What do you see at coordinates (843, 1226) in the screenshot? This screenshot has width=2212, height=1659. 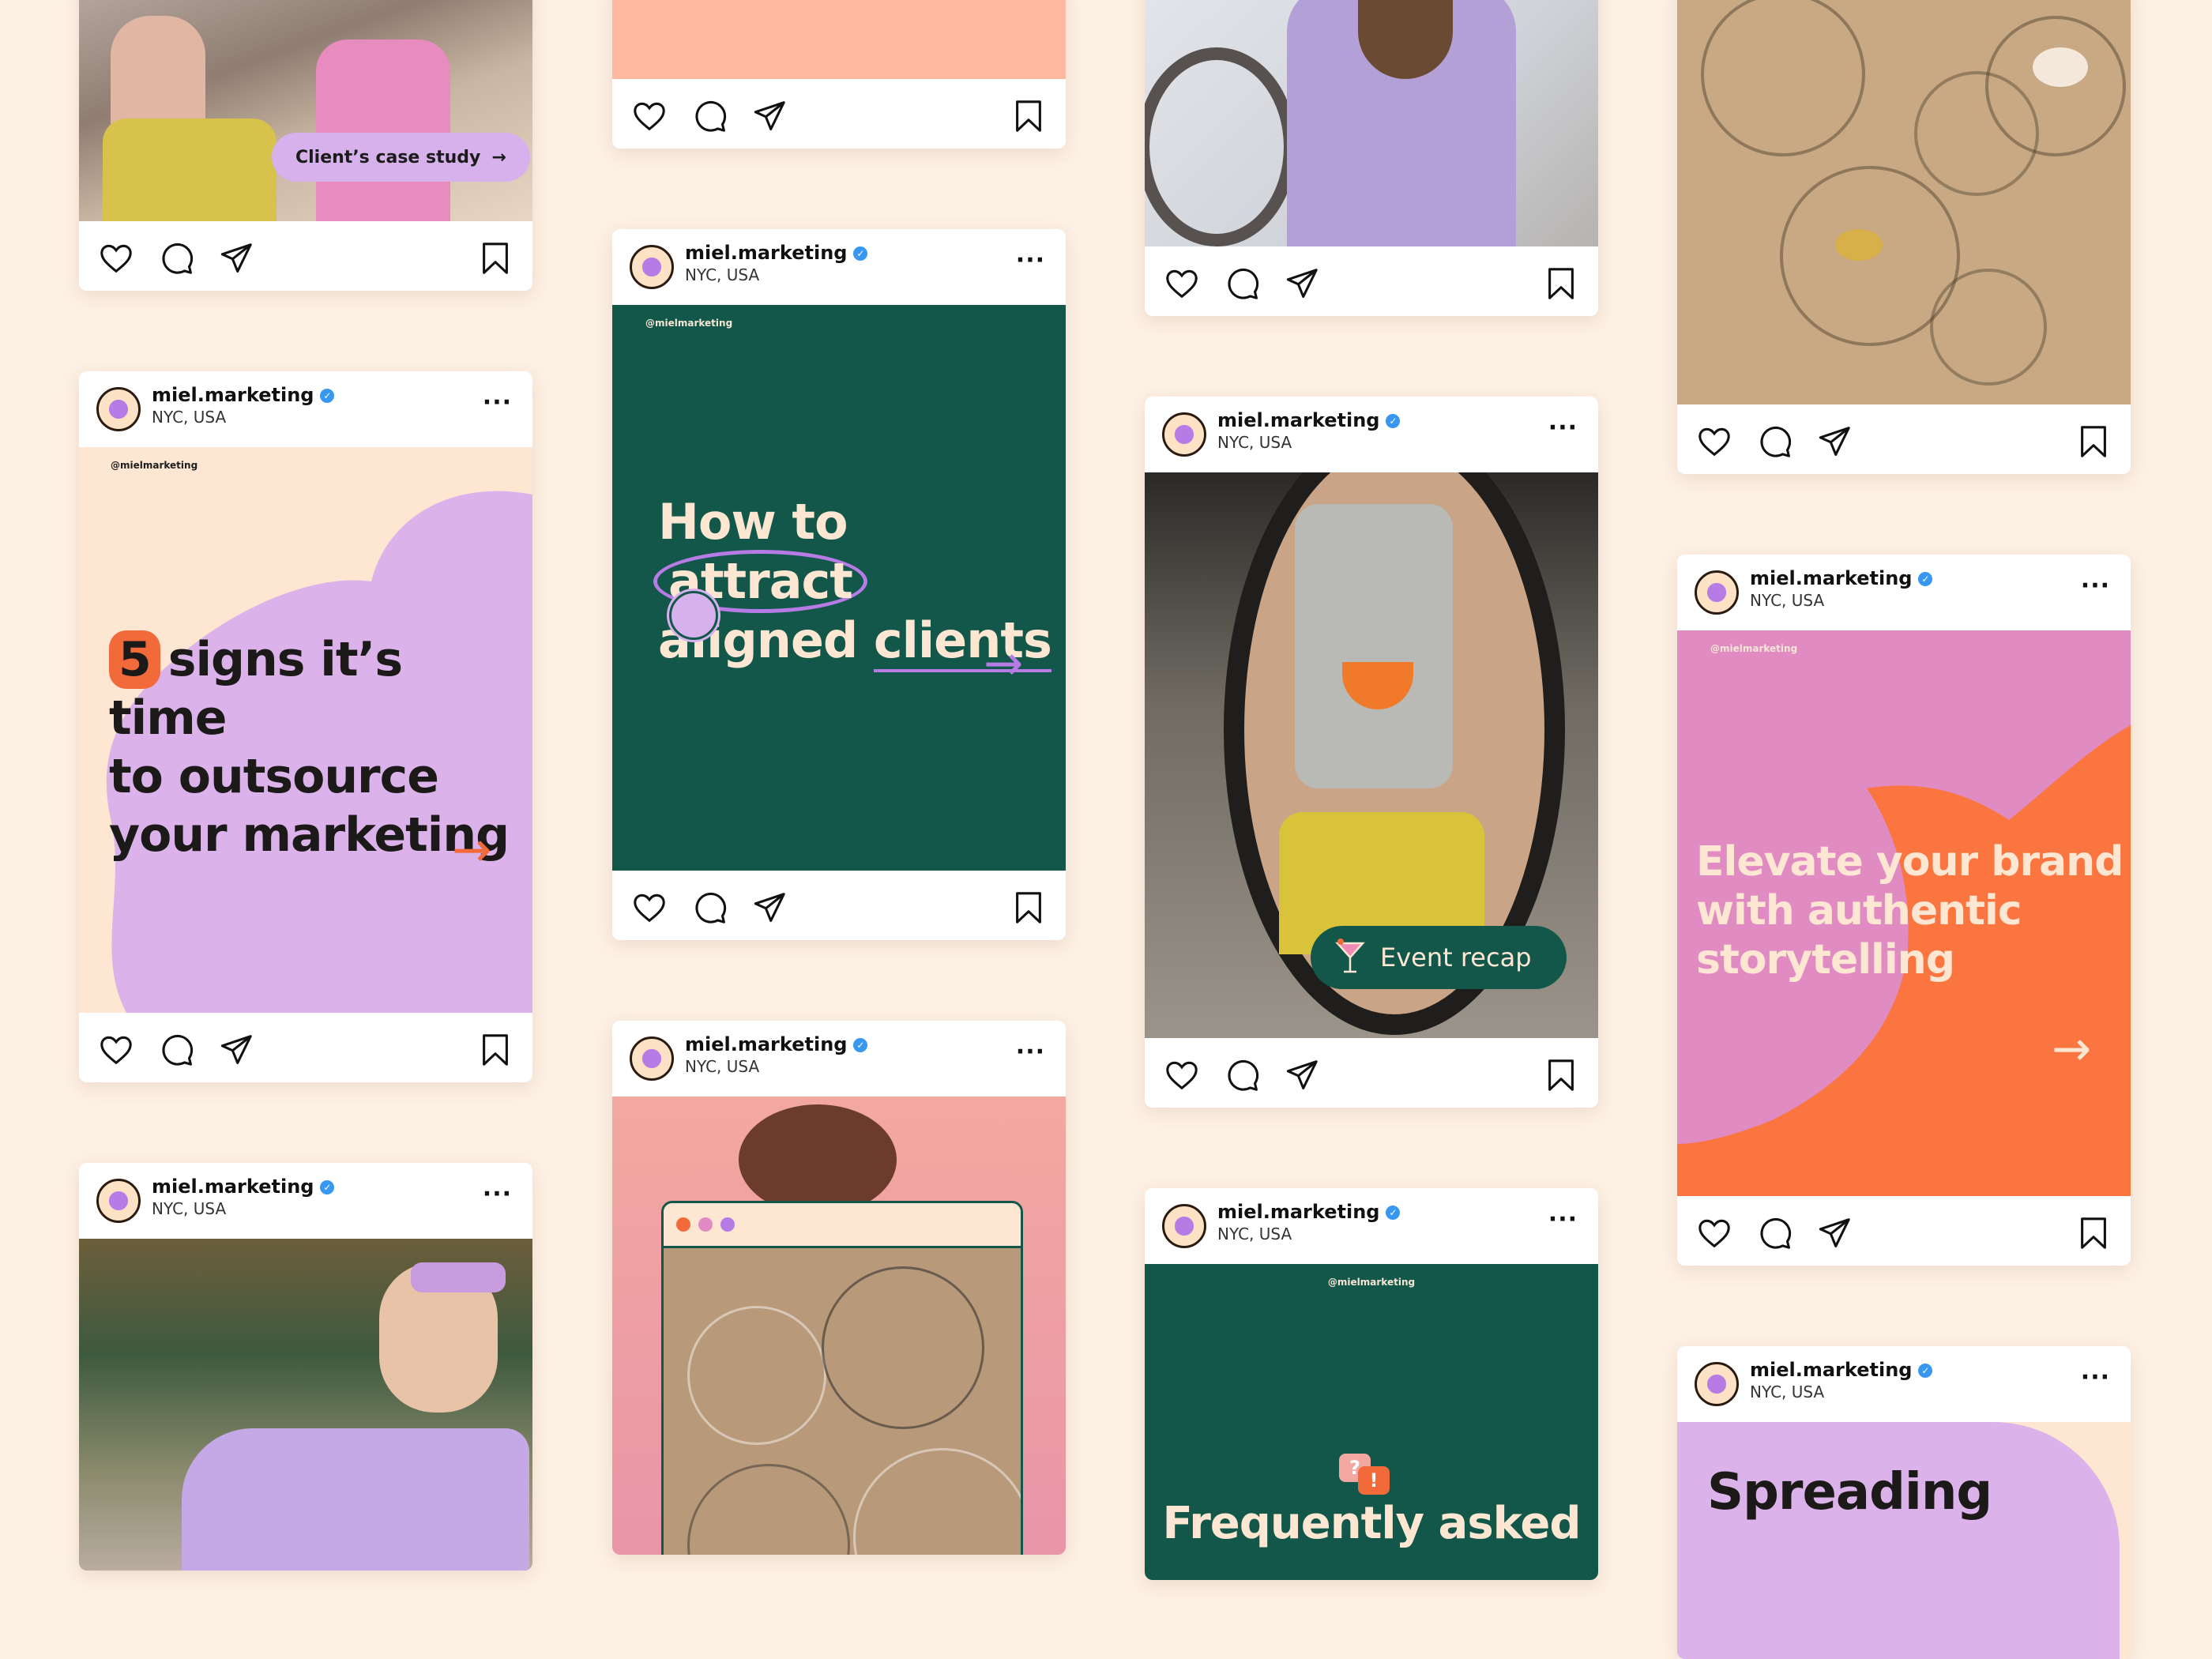 I see `browser-titlebar` at bounding box center [843, 1226].